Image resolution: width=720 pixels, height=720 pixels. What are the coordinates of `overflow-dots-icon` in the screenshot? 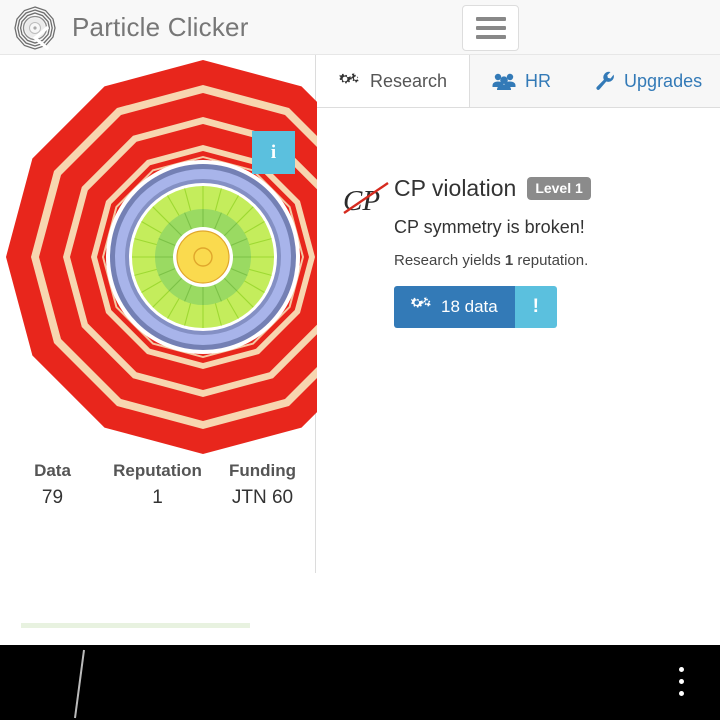 It's located at (681, 669).